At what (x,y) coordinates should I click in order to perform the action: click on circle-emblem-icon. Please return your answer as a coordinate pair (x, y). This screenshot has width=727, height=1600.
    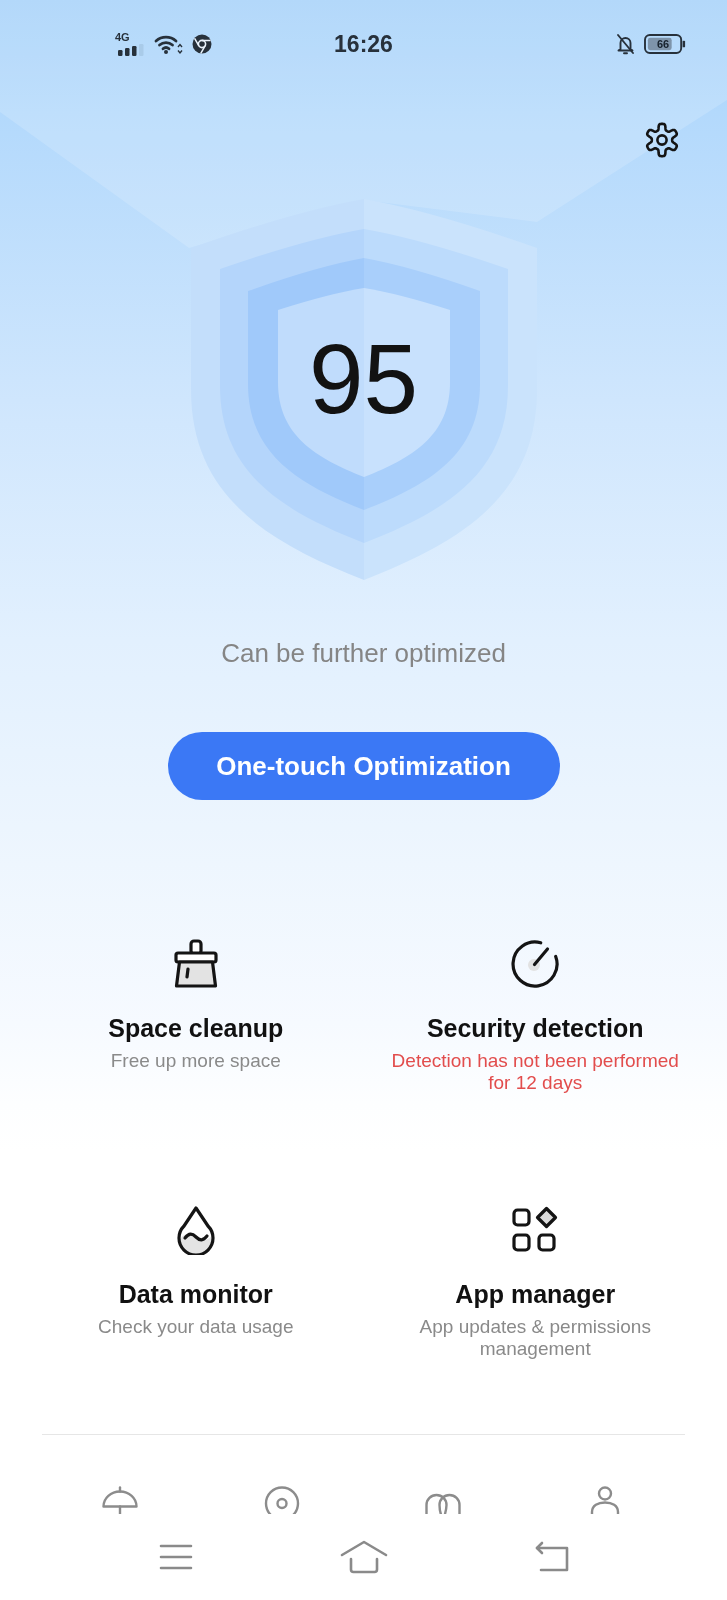
    Looking at the image, I should click on (202, 44).